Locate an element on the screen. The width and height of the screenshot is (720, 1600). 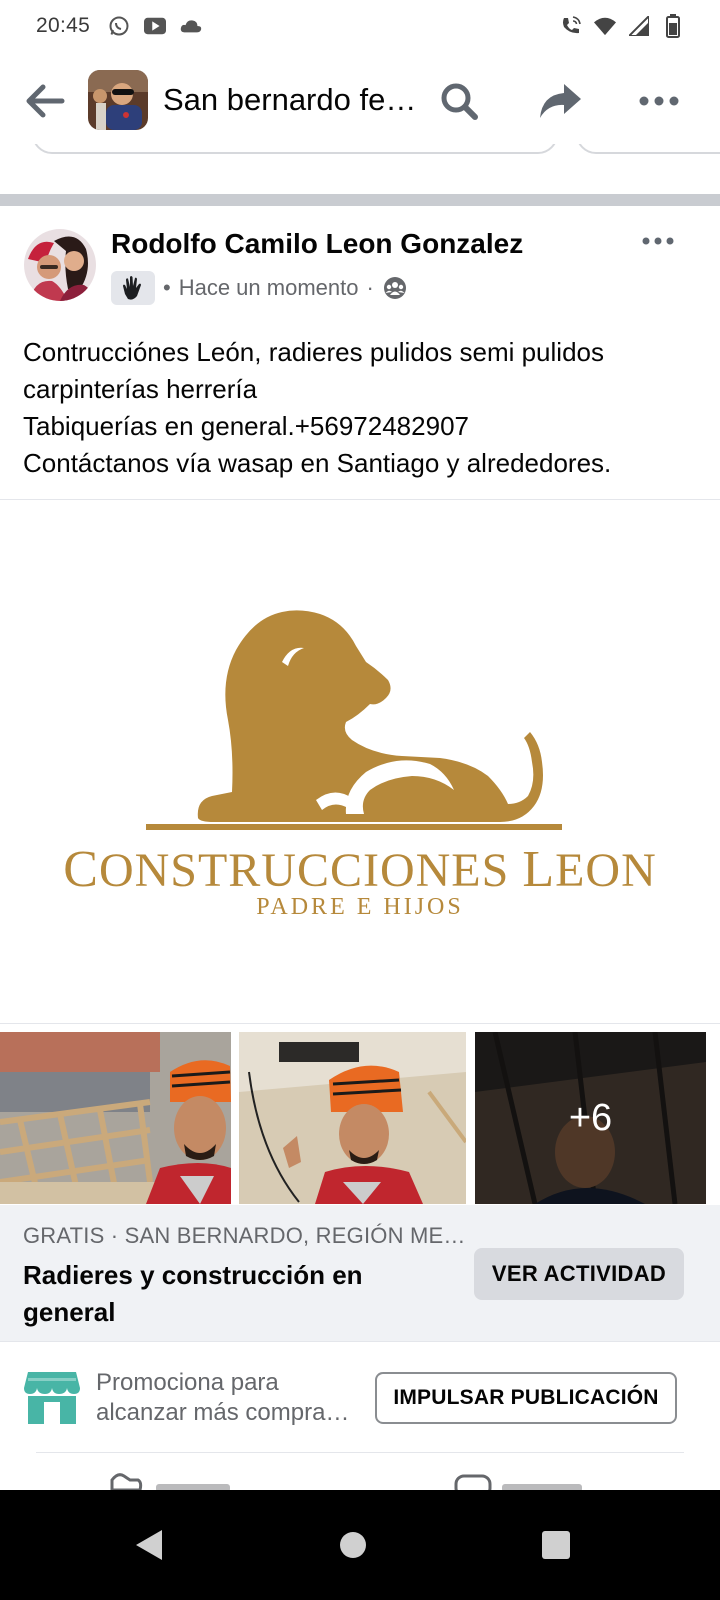
system-nav-bar is located at coordinates (360, 1545).